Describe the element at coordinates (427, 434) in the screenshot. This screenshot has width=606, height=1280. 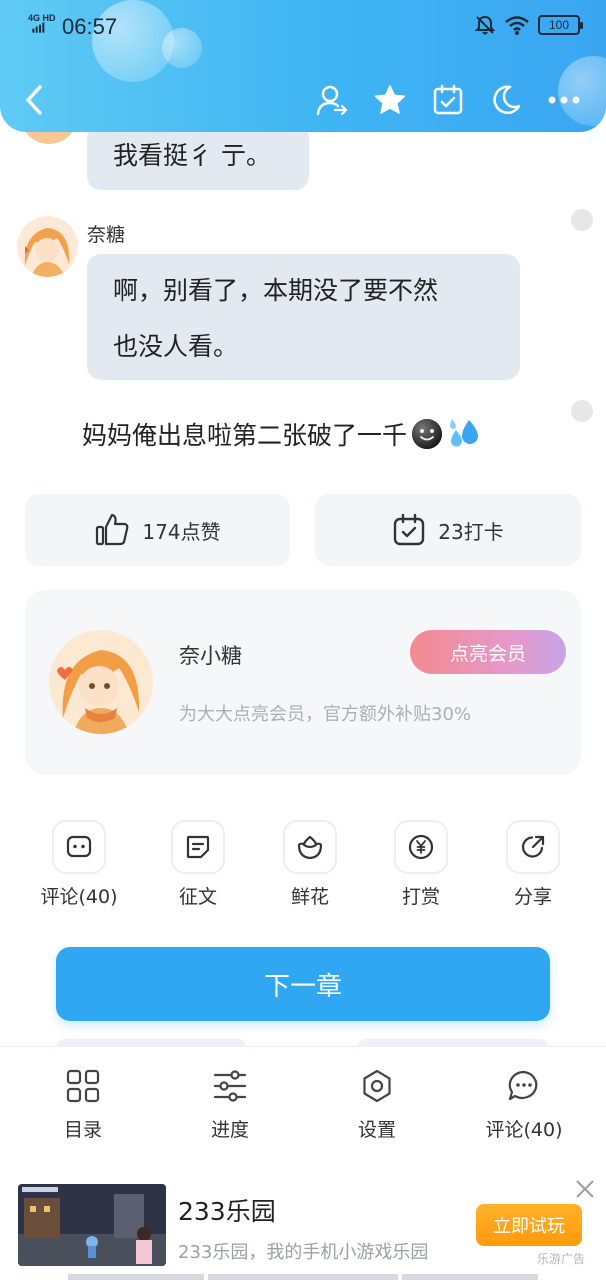
I see `smiley-face-icon` at that location.